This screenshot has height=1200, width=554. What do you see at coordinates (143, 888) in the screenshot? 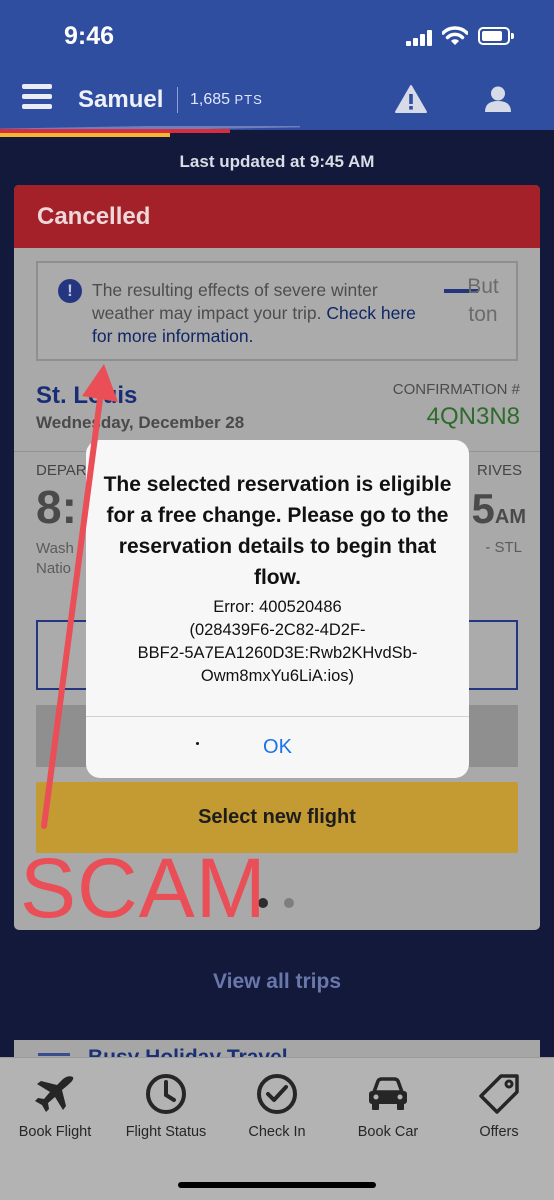
I see `scam-annotation: SCAM` at bounding box center [143, 888].